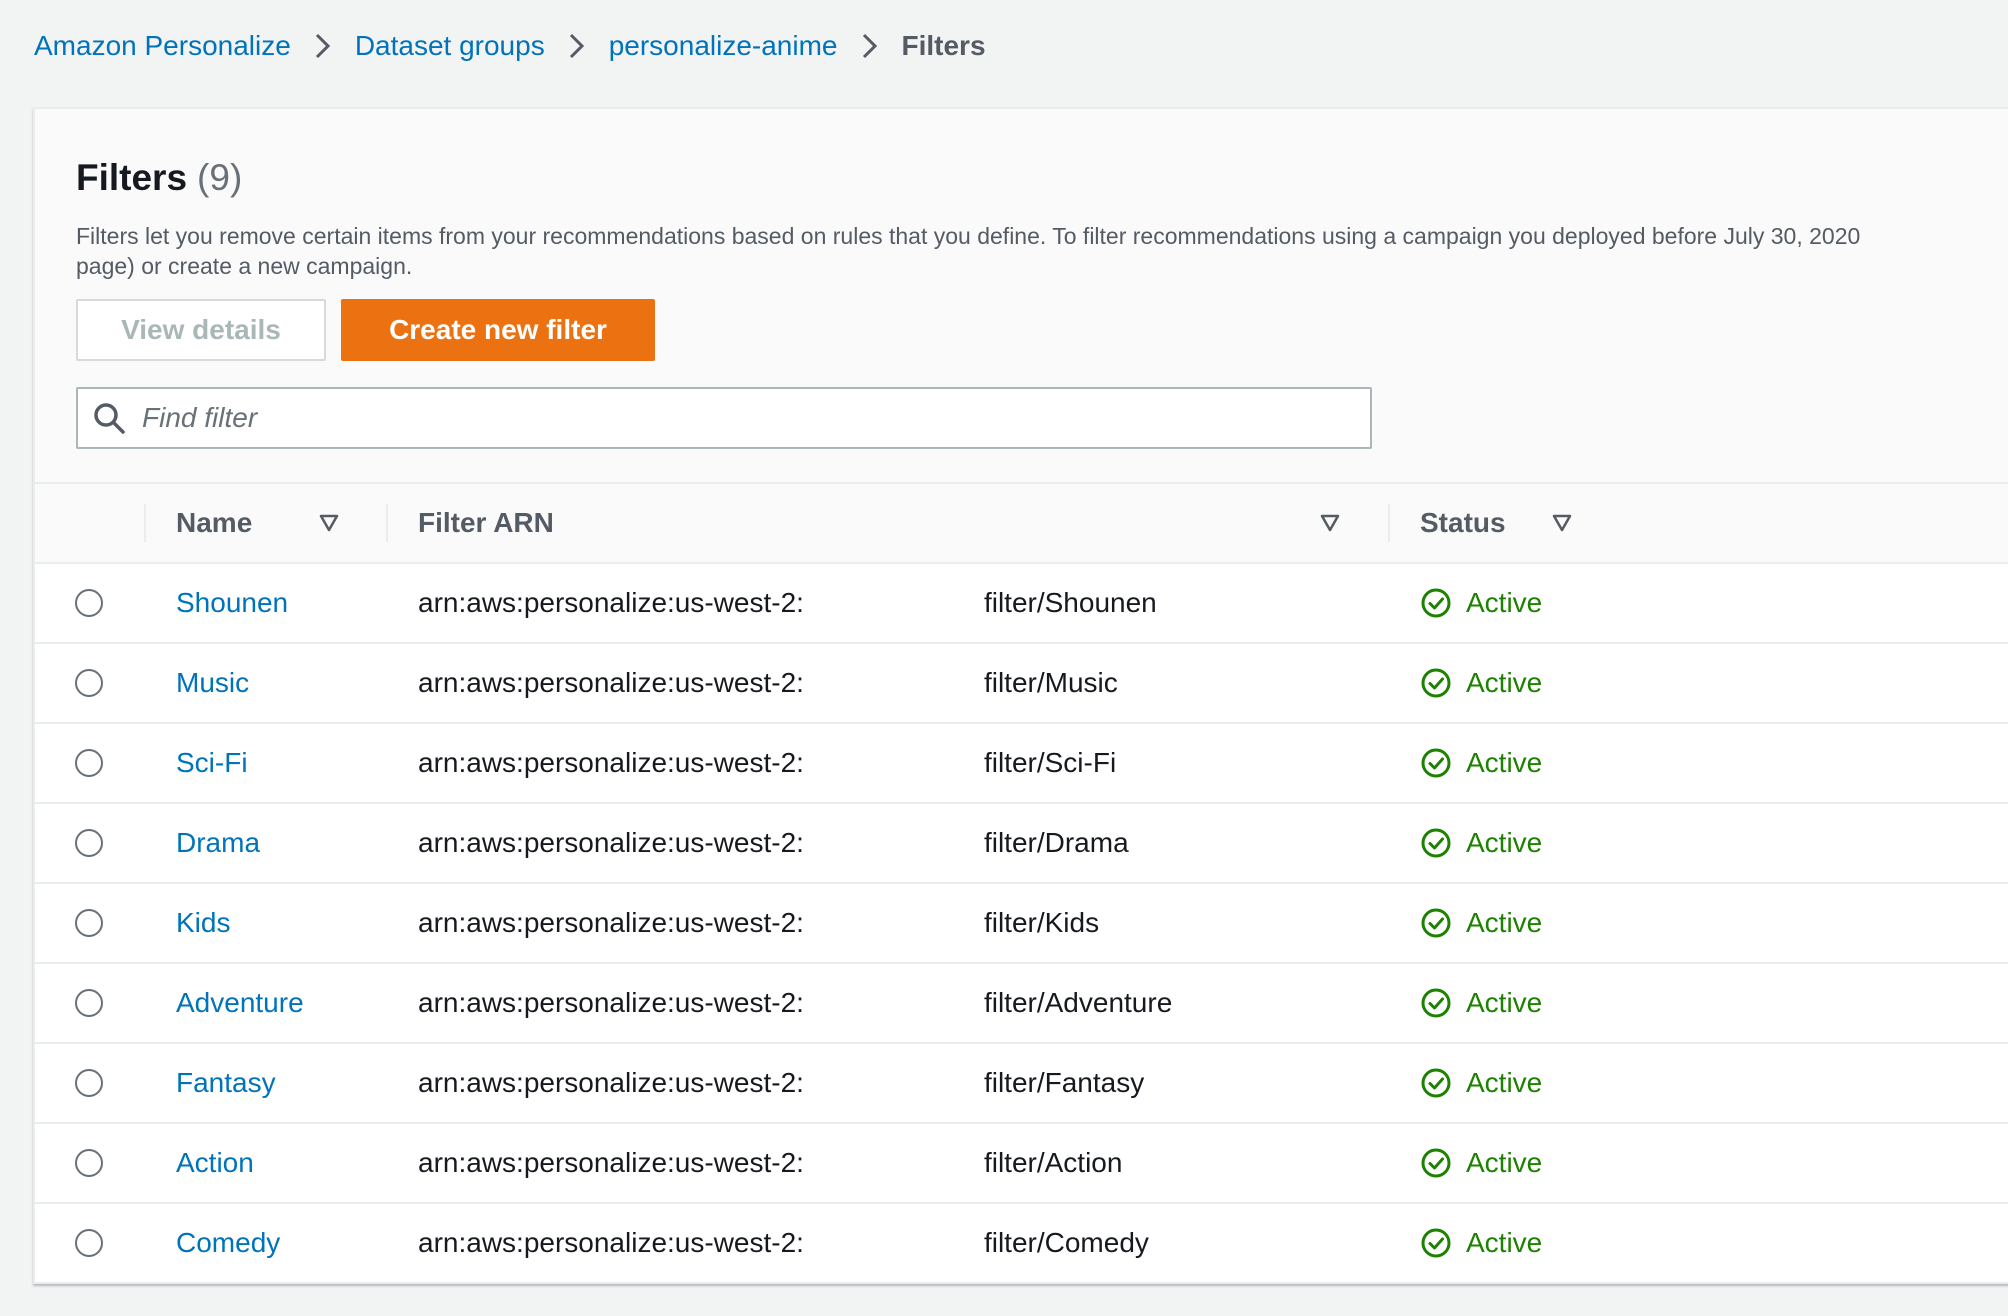 This screenshot has width=2008, height=1316. I want to click on column-header-status: Status, so click(1463, 523).